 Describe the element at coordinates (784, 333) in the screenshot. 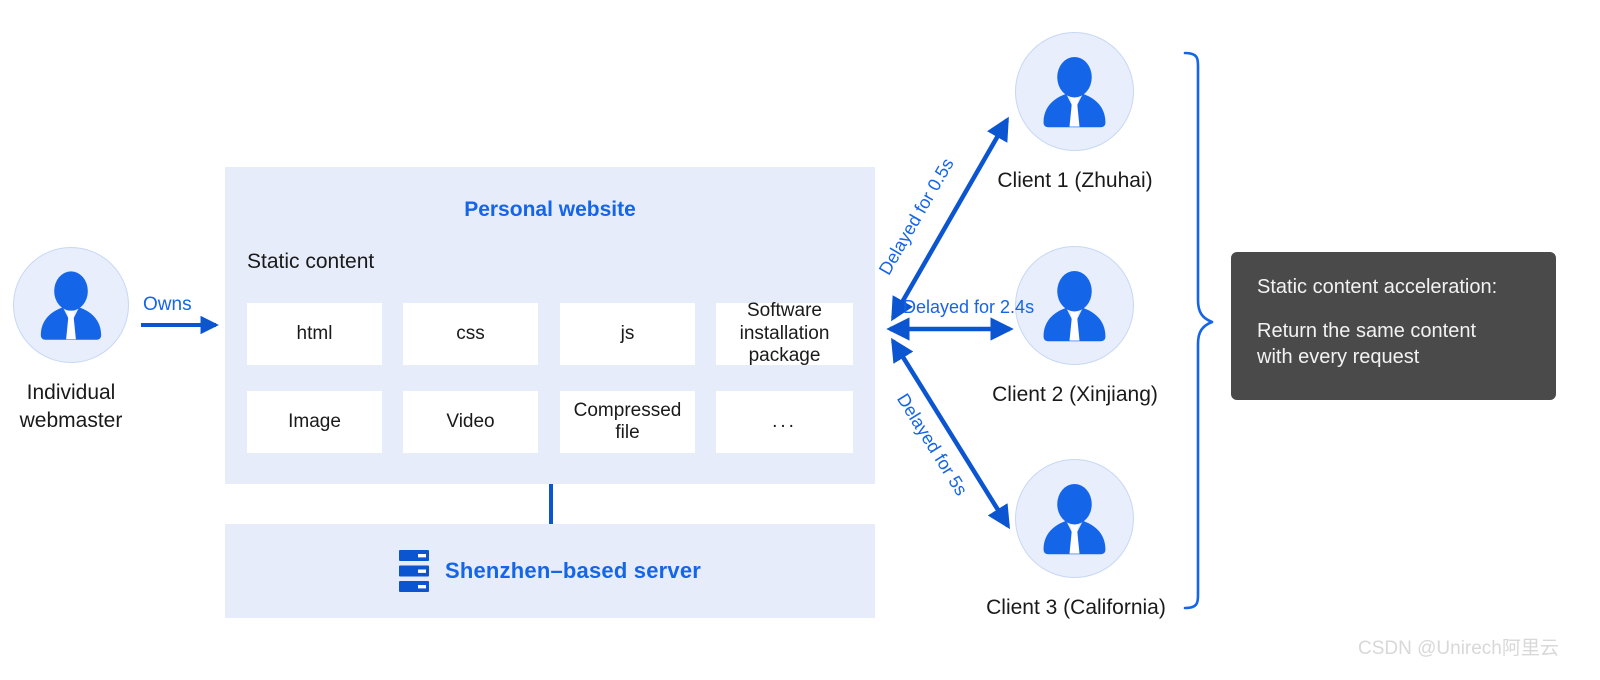

I see `content-card-software-installation-package: Software installation package` at that location.